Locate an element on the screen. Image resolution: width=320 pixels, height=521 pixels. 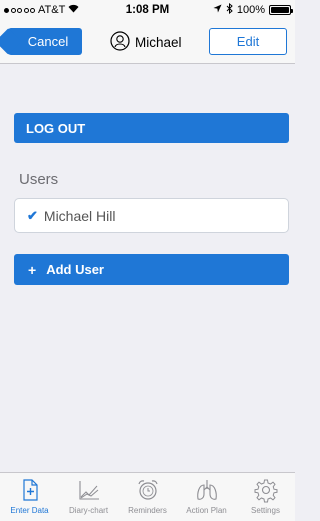
tab-label-enter-data: Enter Data is located at coordinates (29, 510).